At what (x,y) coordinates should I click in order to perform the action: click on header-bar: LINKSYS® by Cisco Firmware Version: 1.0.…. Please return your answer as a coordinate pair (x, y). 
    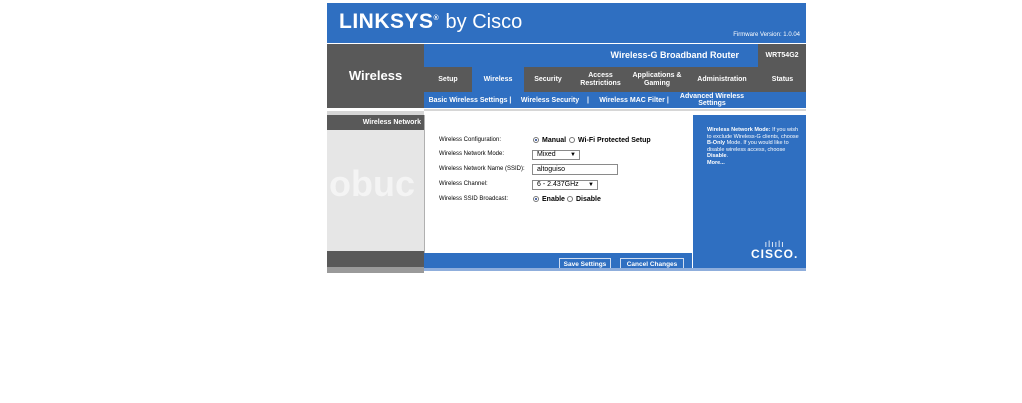
    Looking at the image, I should click on (566, 23).